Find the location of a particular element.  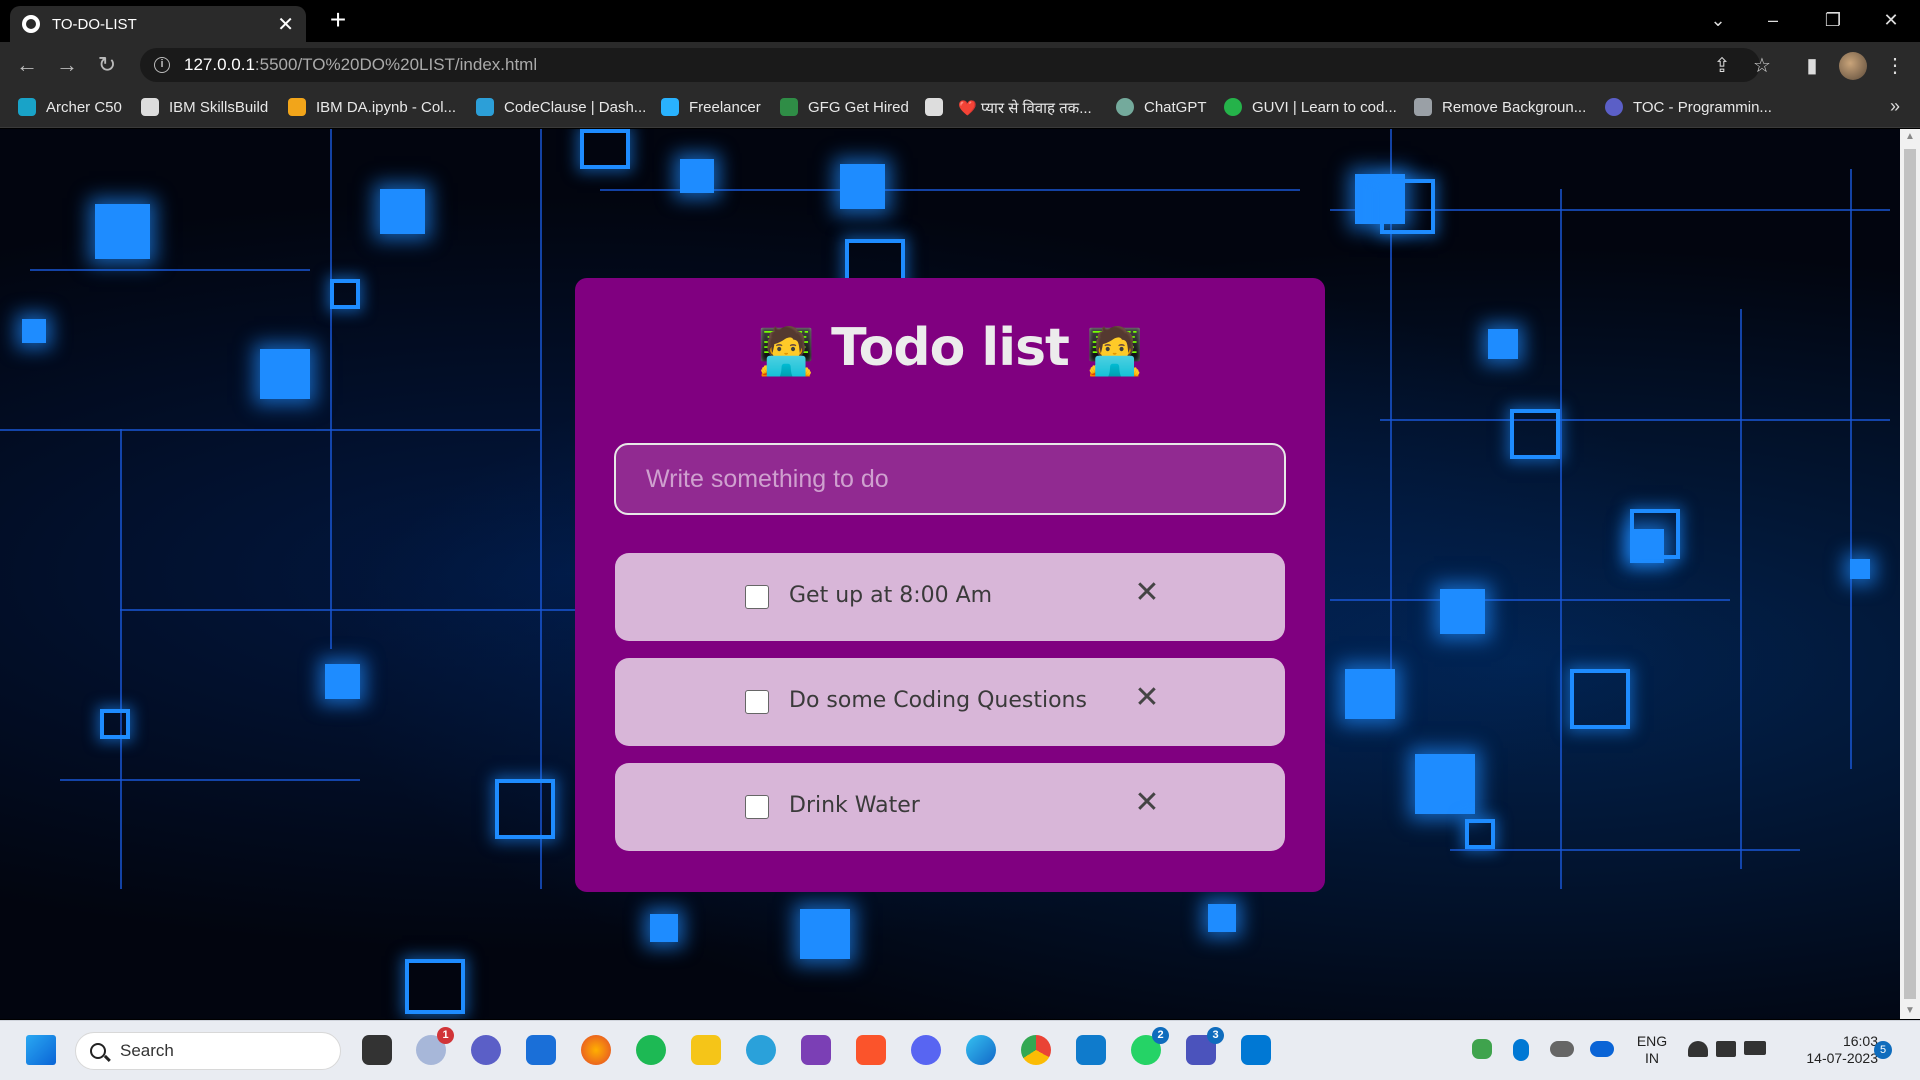

input-language: ENG IN is located at coordinates (1652, 1050).